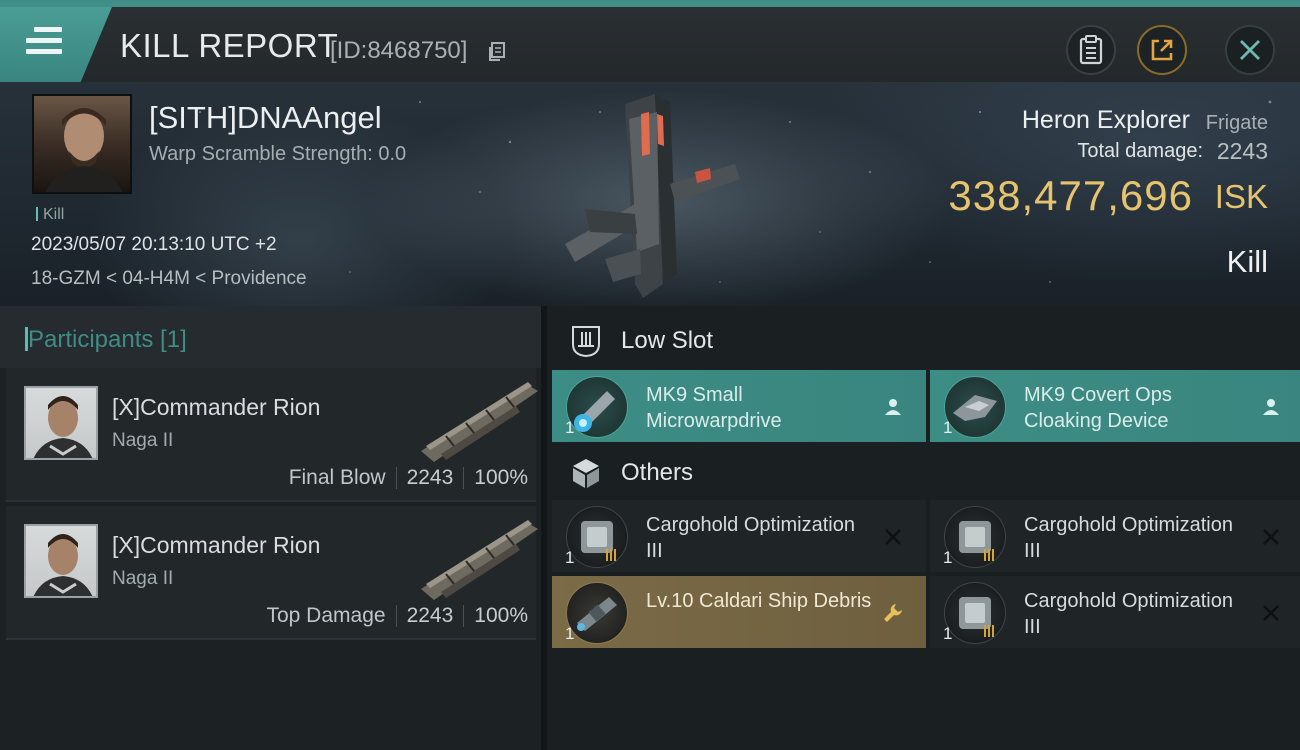 The image size is (1300, 750). What do you see at coordinates (337, 477) in the screenshot?
I see `participant-role: Final Blow` at bounding box center [337, 477].